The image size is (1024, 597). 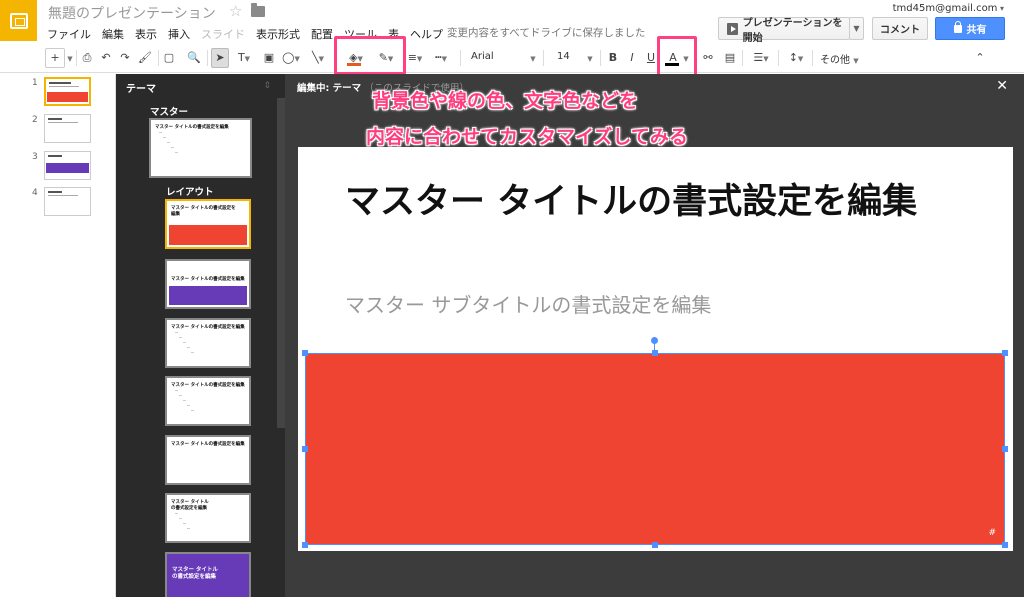 What do you see at coordinates (655, 353) in the screenshot?
I see `resize-handle-n` at bounding box center [655, 353].